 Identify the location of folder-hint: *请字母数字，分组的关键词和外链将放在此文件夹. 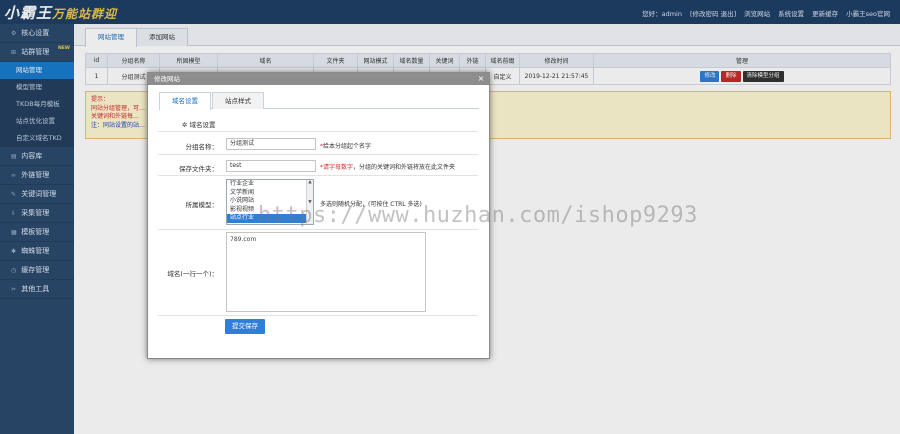
(387, 166).